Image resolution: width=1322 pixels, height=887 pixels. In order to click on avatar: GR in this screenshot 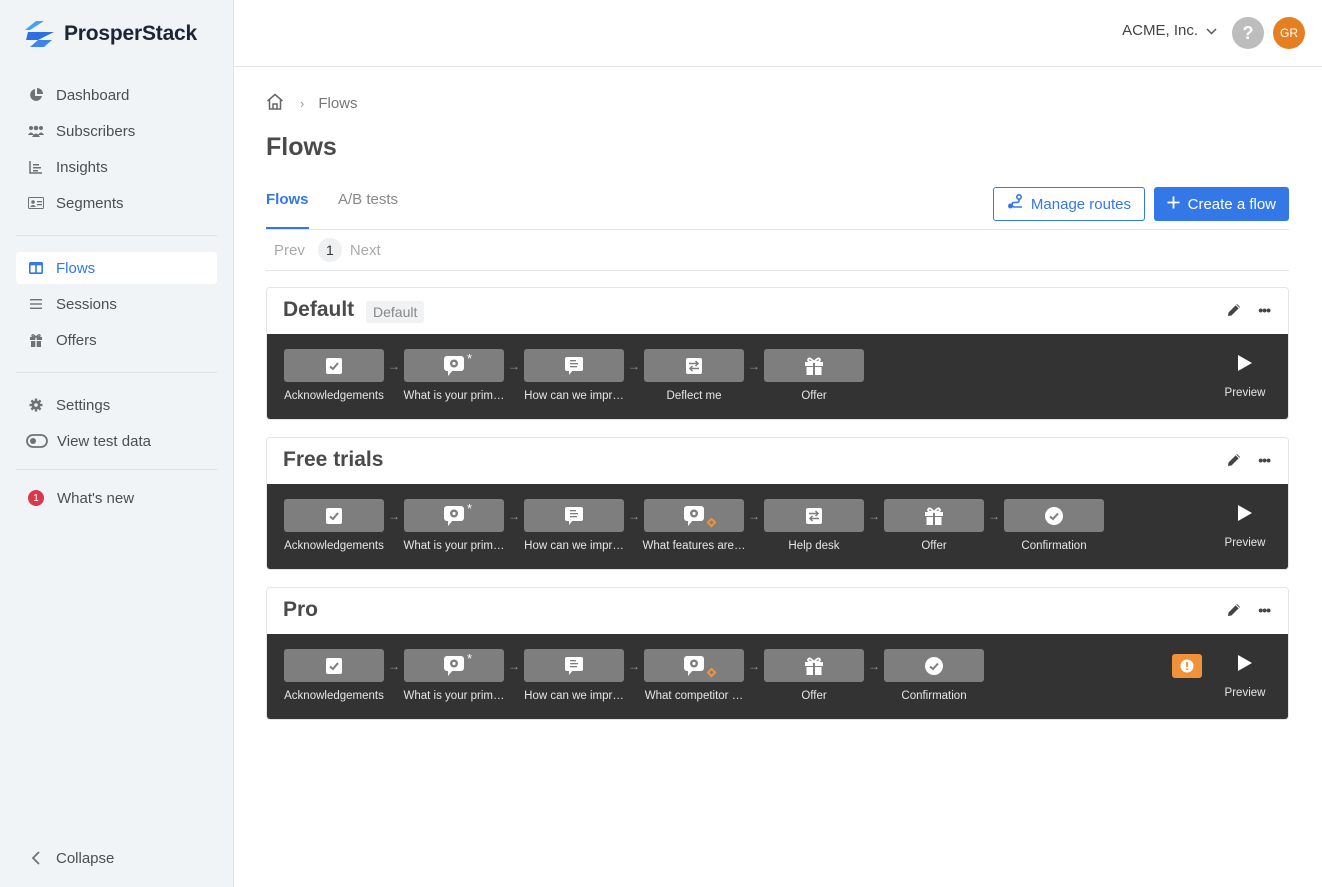, I will do `click(1289, 33)`.